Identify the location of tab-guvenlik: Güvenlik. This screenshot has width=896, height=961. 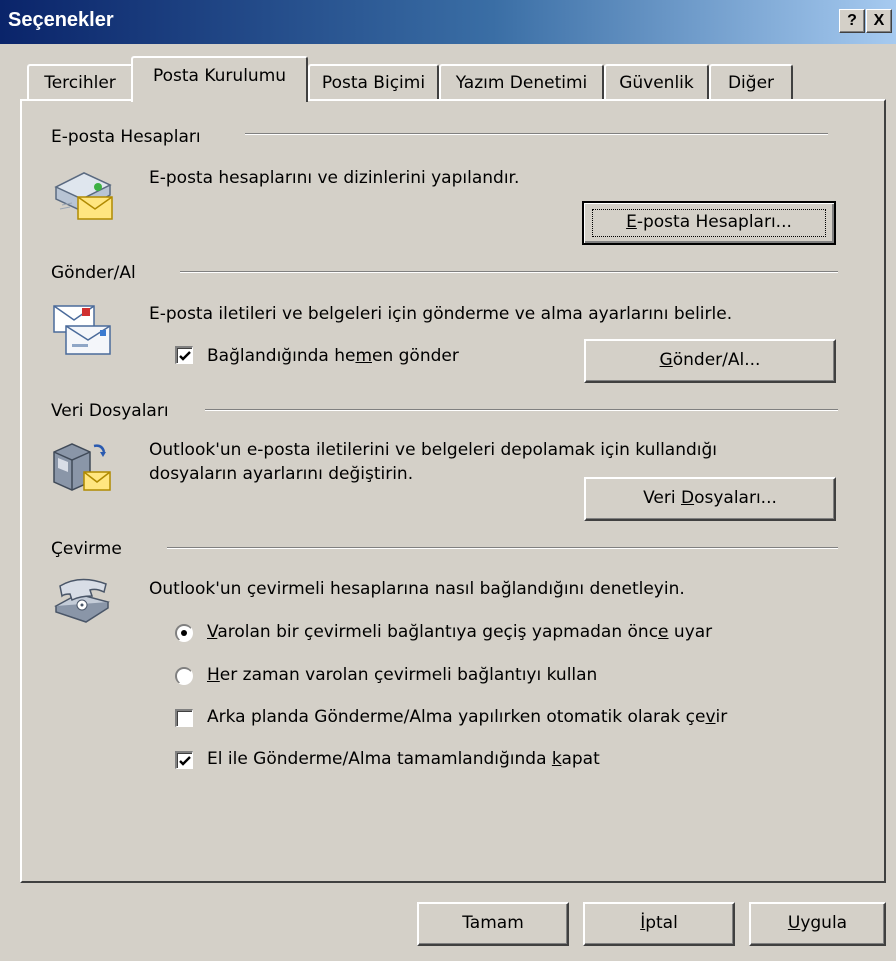
(656, 82).